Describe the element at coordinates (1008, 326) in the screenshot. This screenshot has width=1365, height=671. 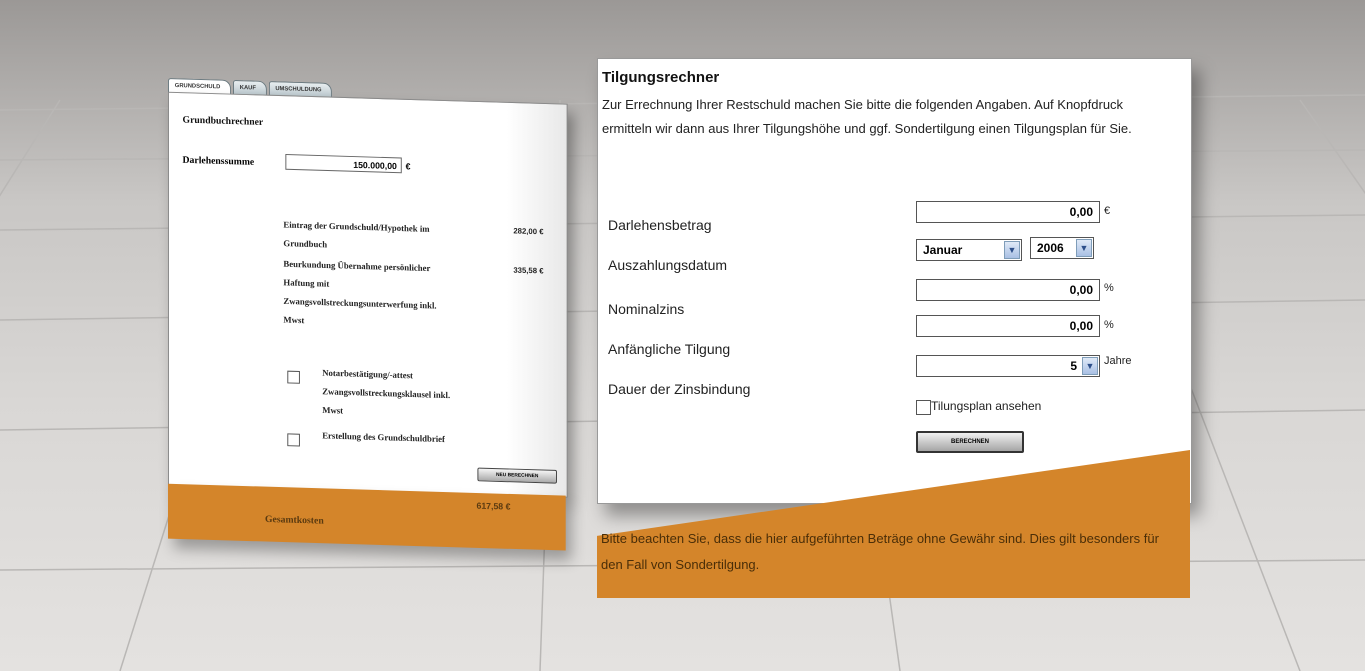
I see `tilgung-input: 0,00` at that location.